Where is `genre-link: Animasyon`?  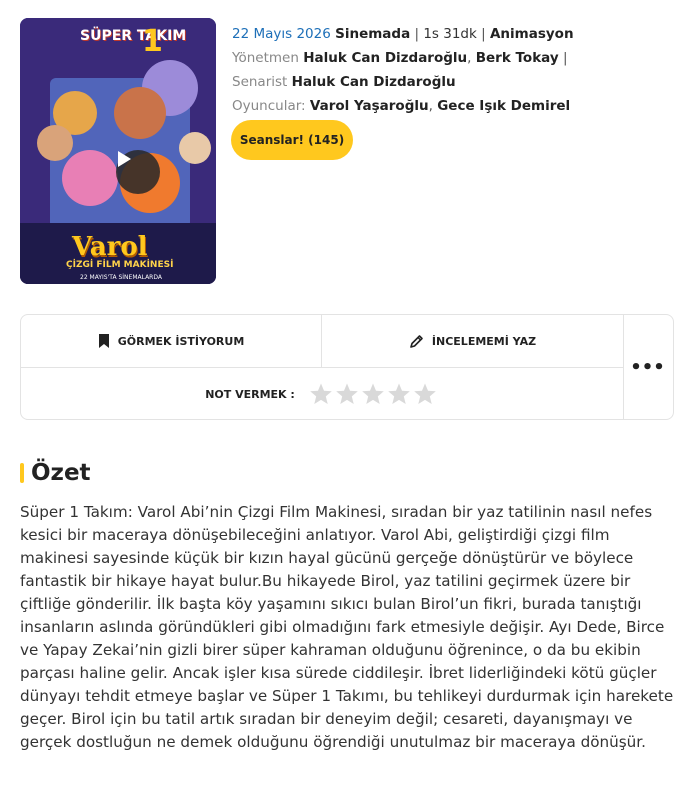
genre-link: Animasyon is located at coordinates (532, 34).